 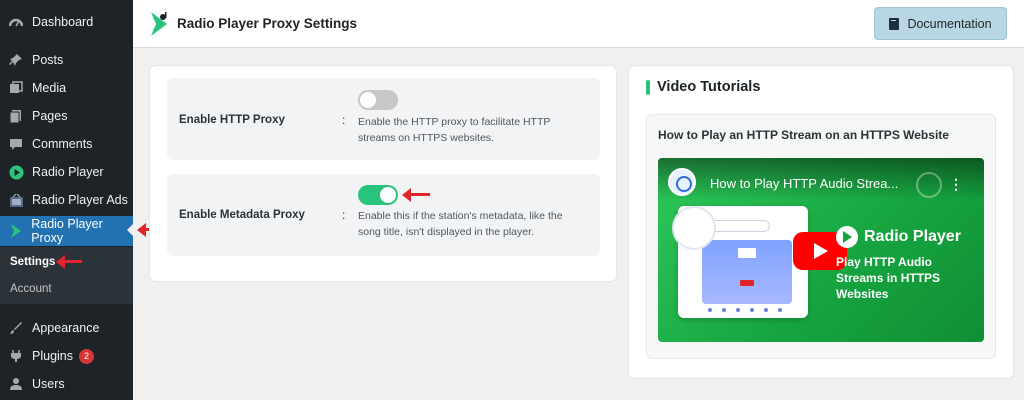 What do you see at coordinates (48, 60) in the screenshot?
I see `sidebar-item-label: Posts` at bounding box center [48, 60].